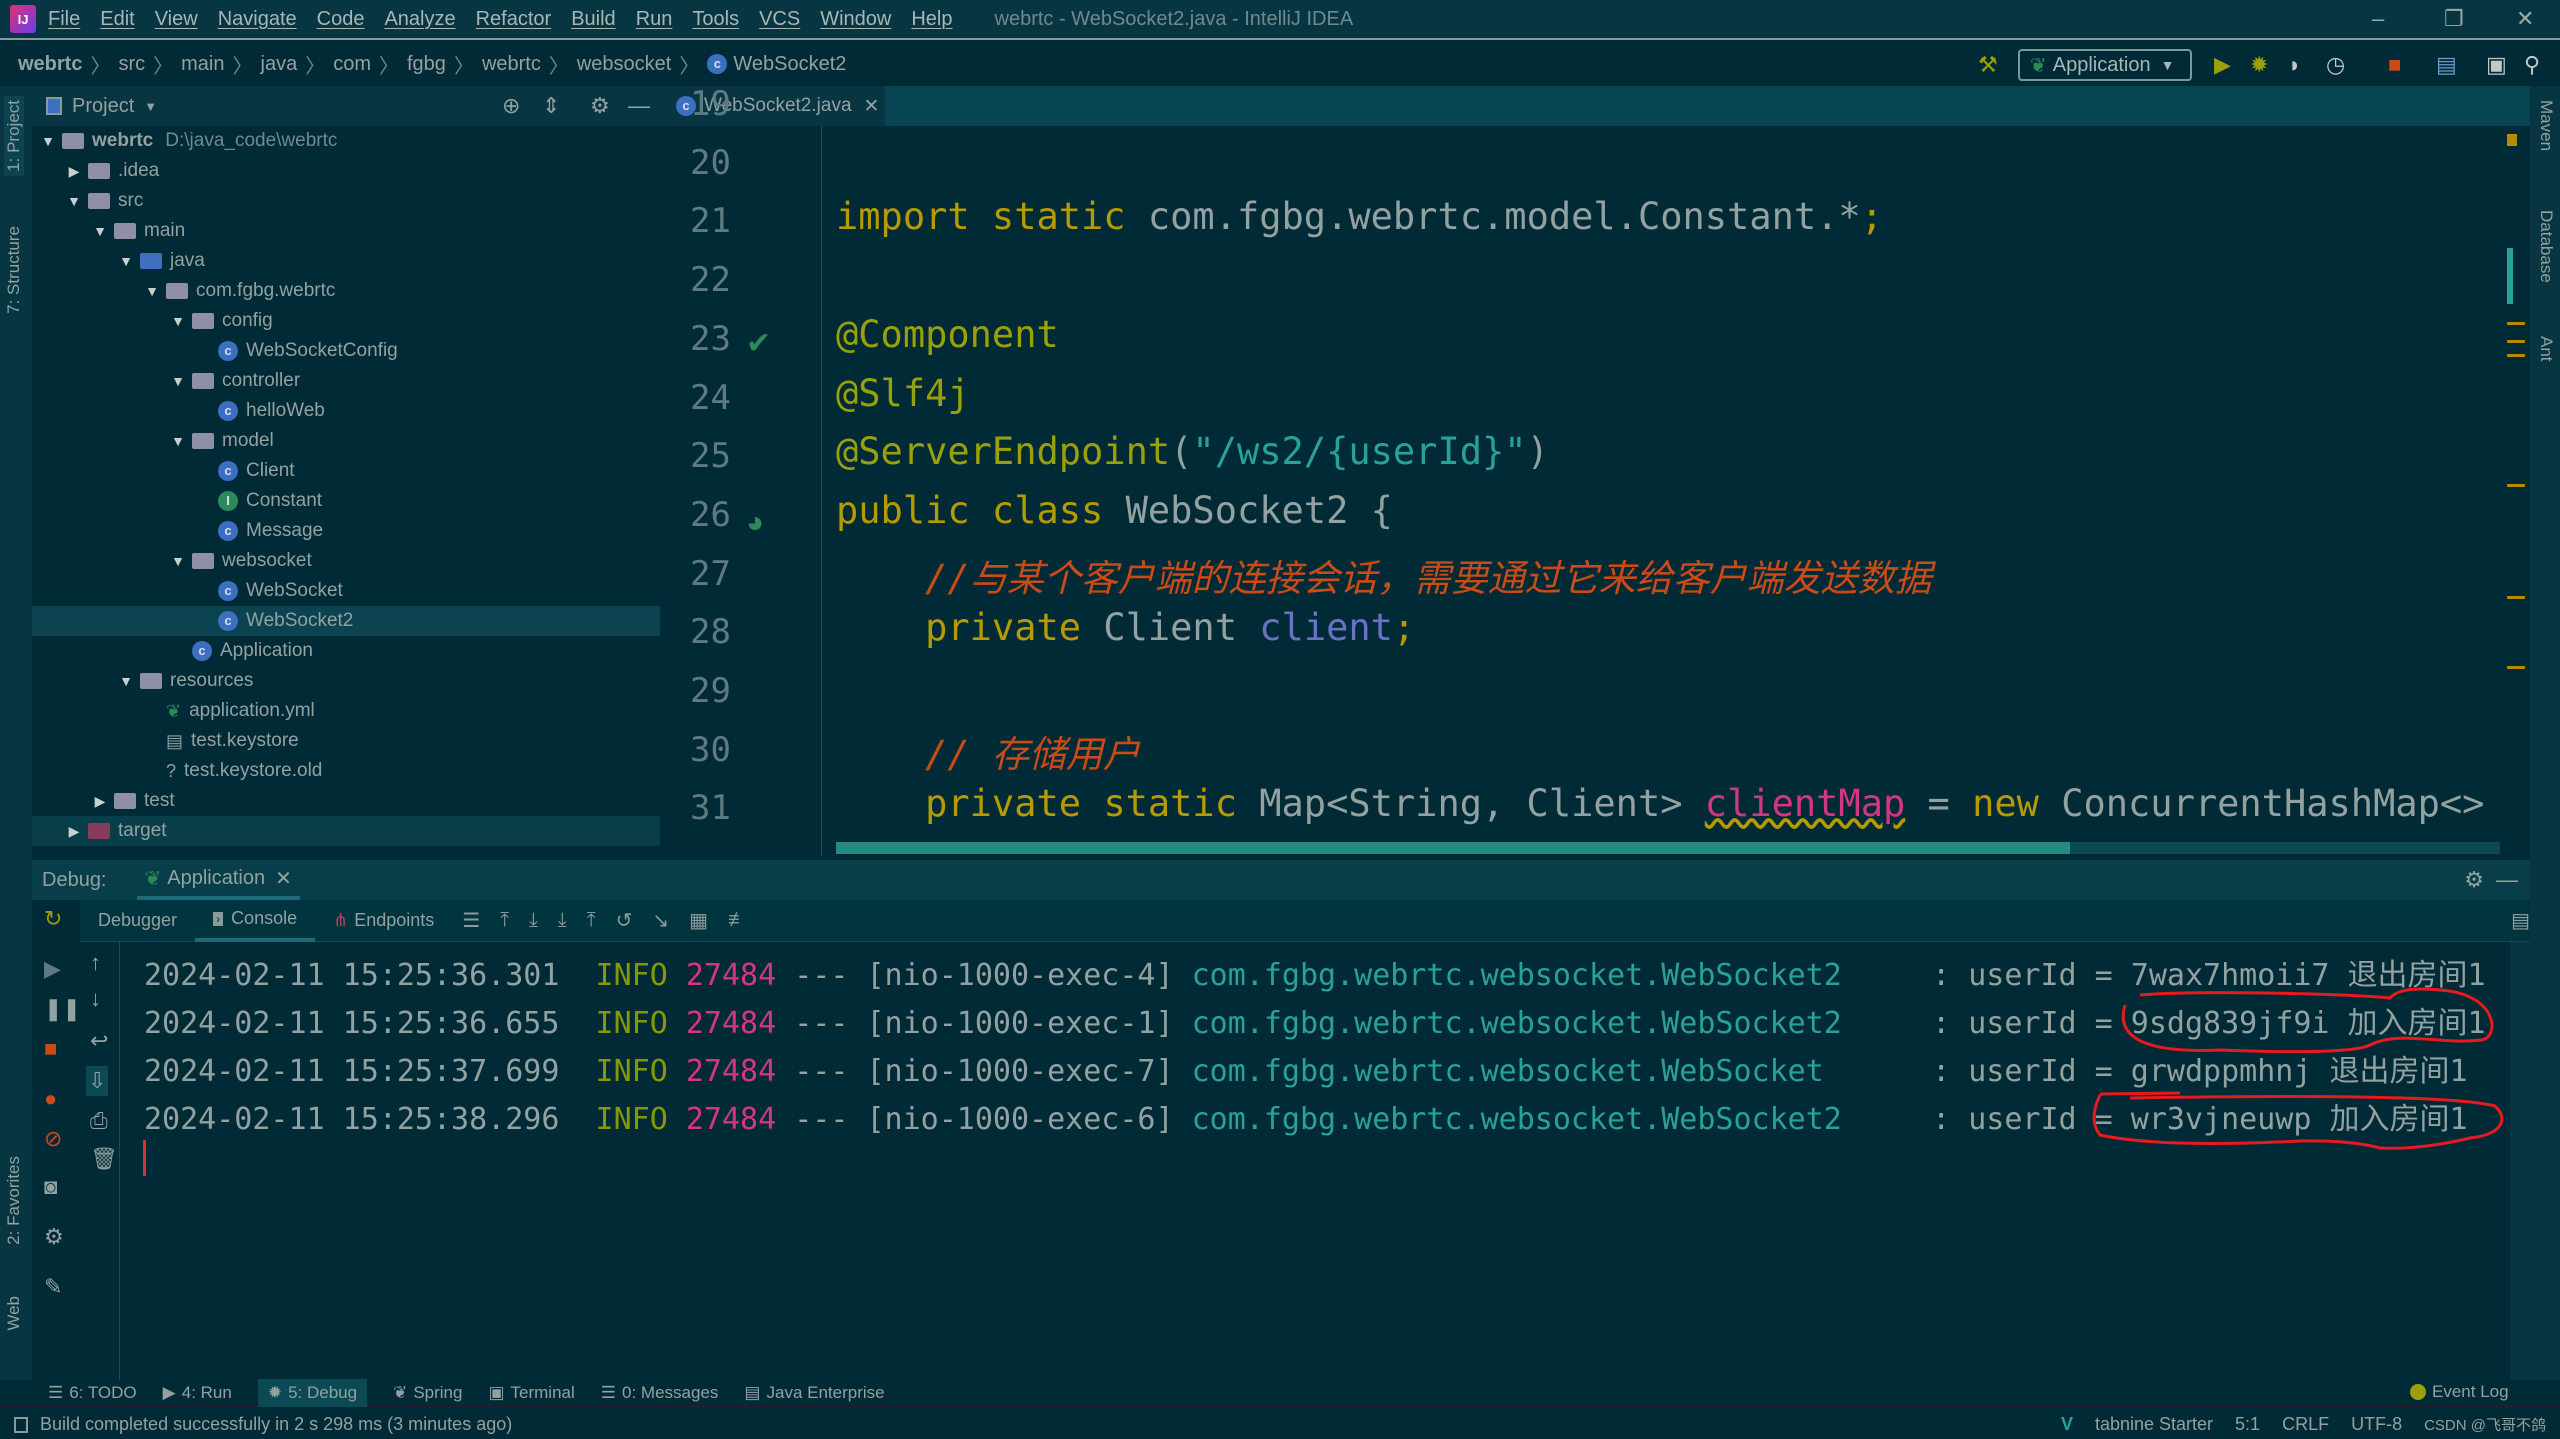 This screenshot has height=1439, width=2560. Describe the element at coordinates (283, 878) in the screenshot. I see `close-session-icon: ✕` at that location.